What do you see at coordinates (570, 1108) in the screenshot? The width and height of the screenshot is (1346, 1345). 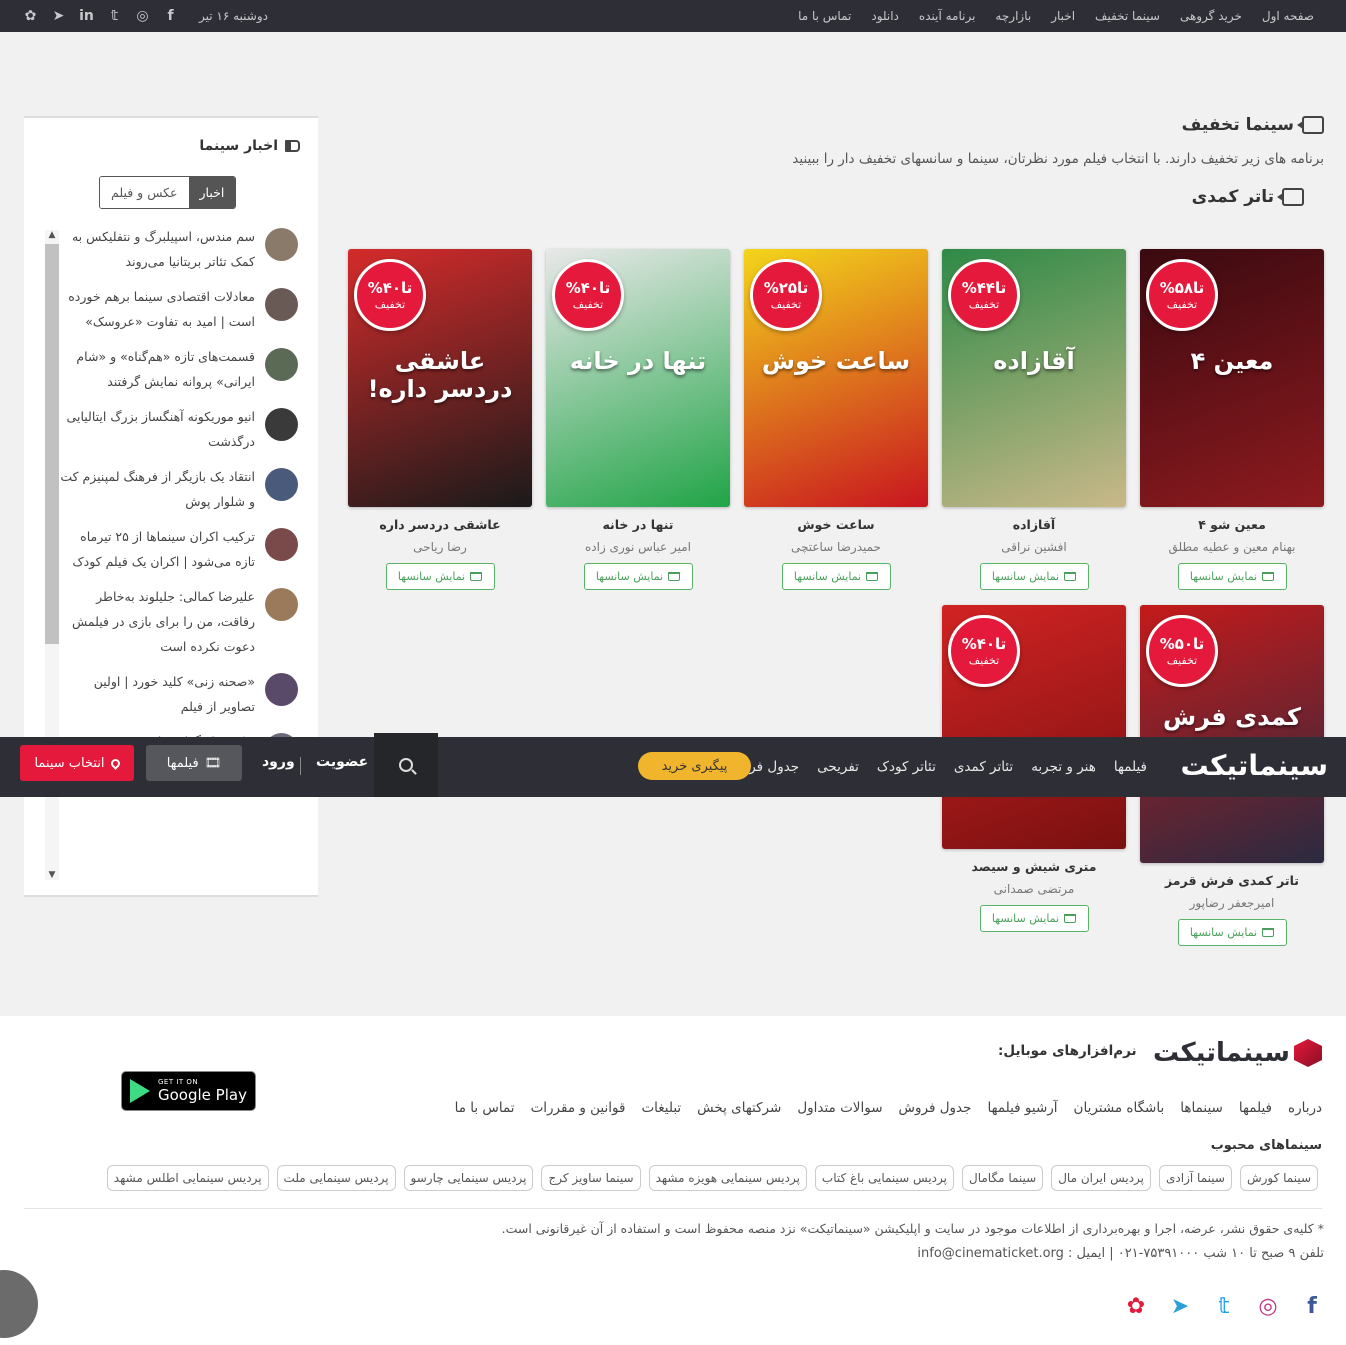 I see `footer-link-terms: قوانین و مقررات` at bounding box center [570, 1108].